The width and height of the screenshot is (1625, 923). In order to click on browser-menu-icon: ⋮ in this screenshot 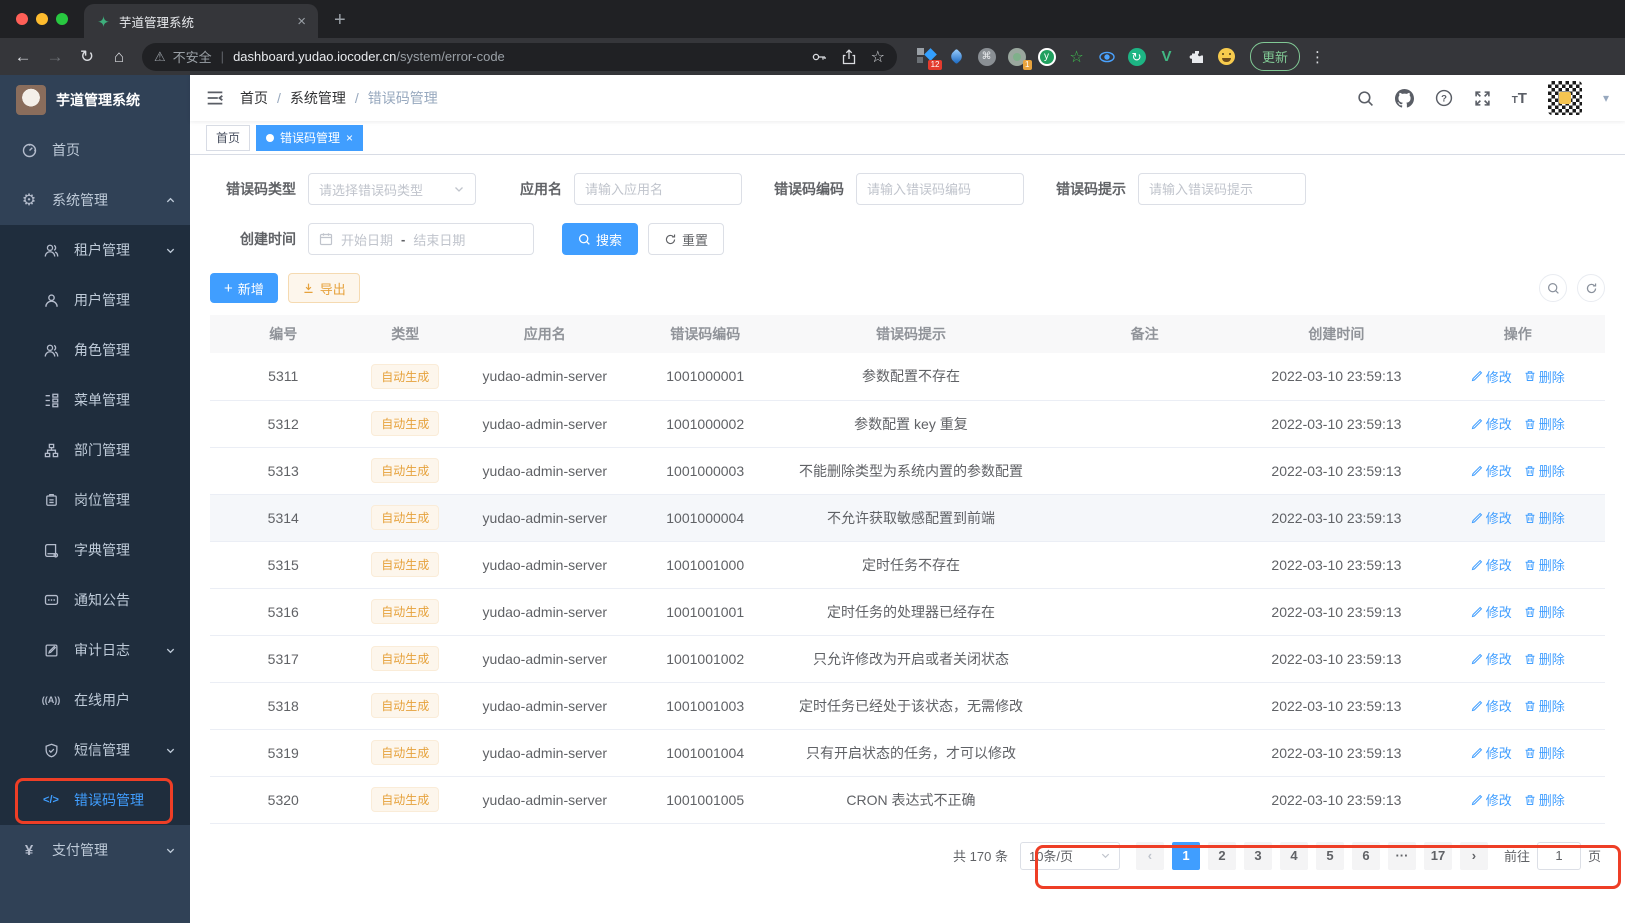, I will do `click(1317, 57)`.